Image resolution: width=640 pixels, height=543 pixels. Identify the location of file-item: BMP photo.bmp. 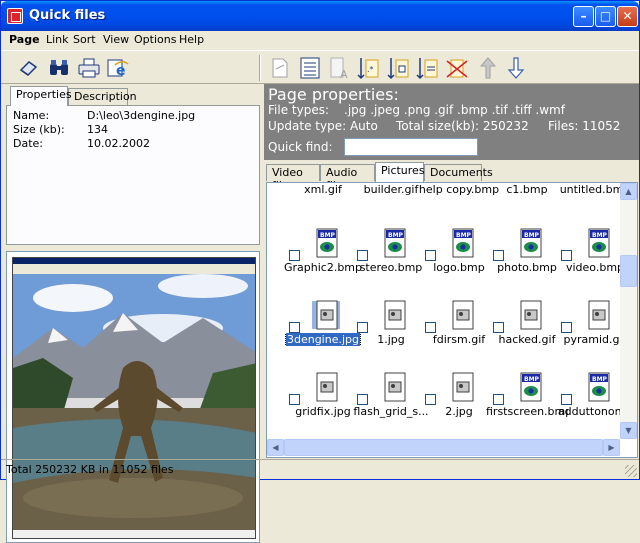
(527, 244).